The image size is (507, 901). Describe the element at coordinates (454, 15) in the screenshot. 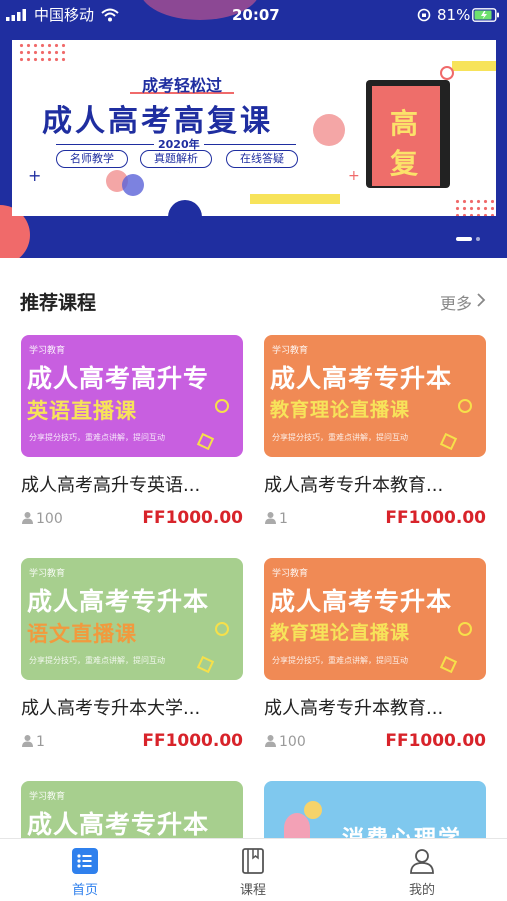

I see `battery-percent: 81%` at that location.